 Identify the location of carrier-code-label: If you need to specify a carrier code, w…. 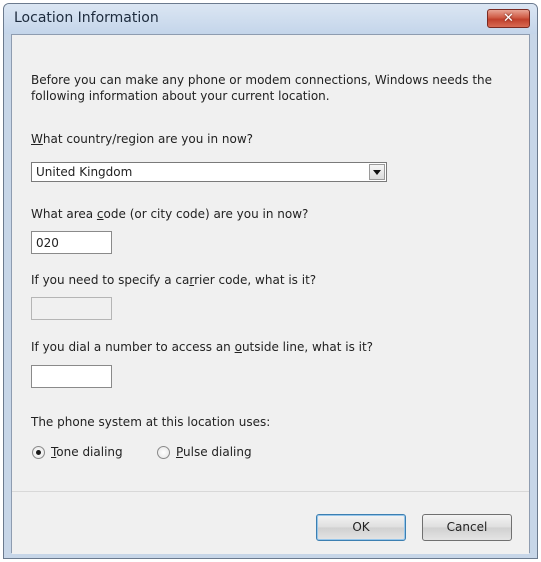
(173, 280).